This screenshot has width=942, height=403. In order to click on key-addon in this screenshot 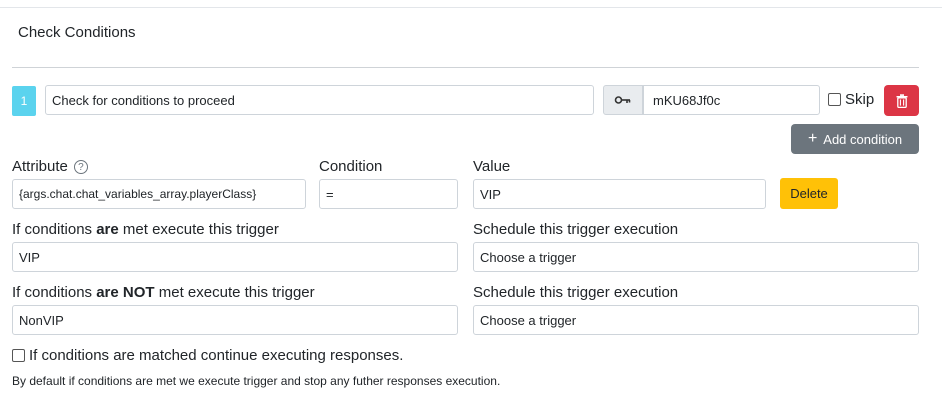, I will do `click(623, 100)`.